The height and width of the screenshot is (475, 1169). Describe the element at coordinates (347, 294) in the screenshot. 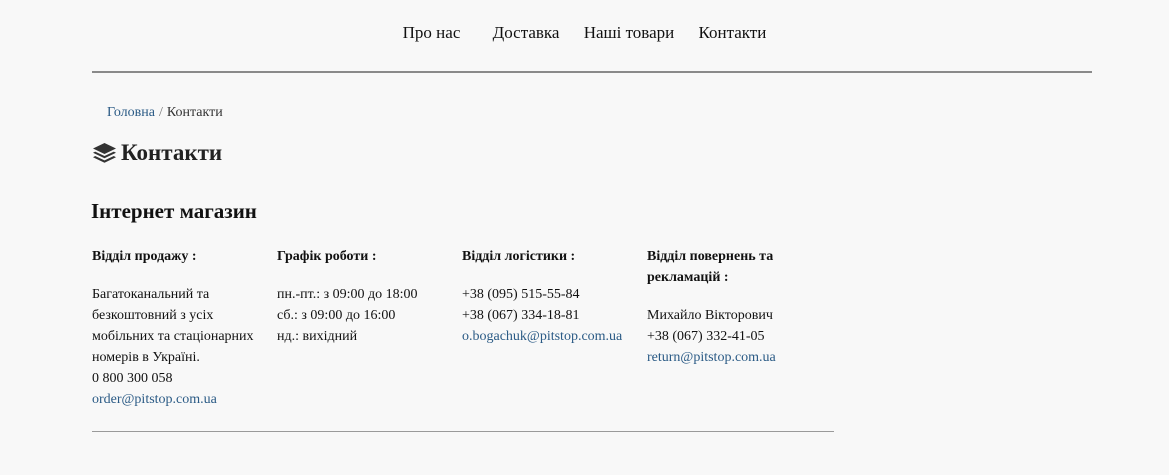

I see `schedule-line: пн.-пт.: з 09:00 до 18:00` at that location.